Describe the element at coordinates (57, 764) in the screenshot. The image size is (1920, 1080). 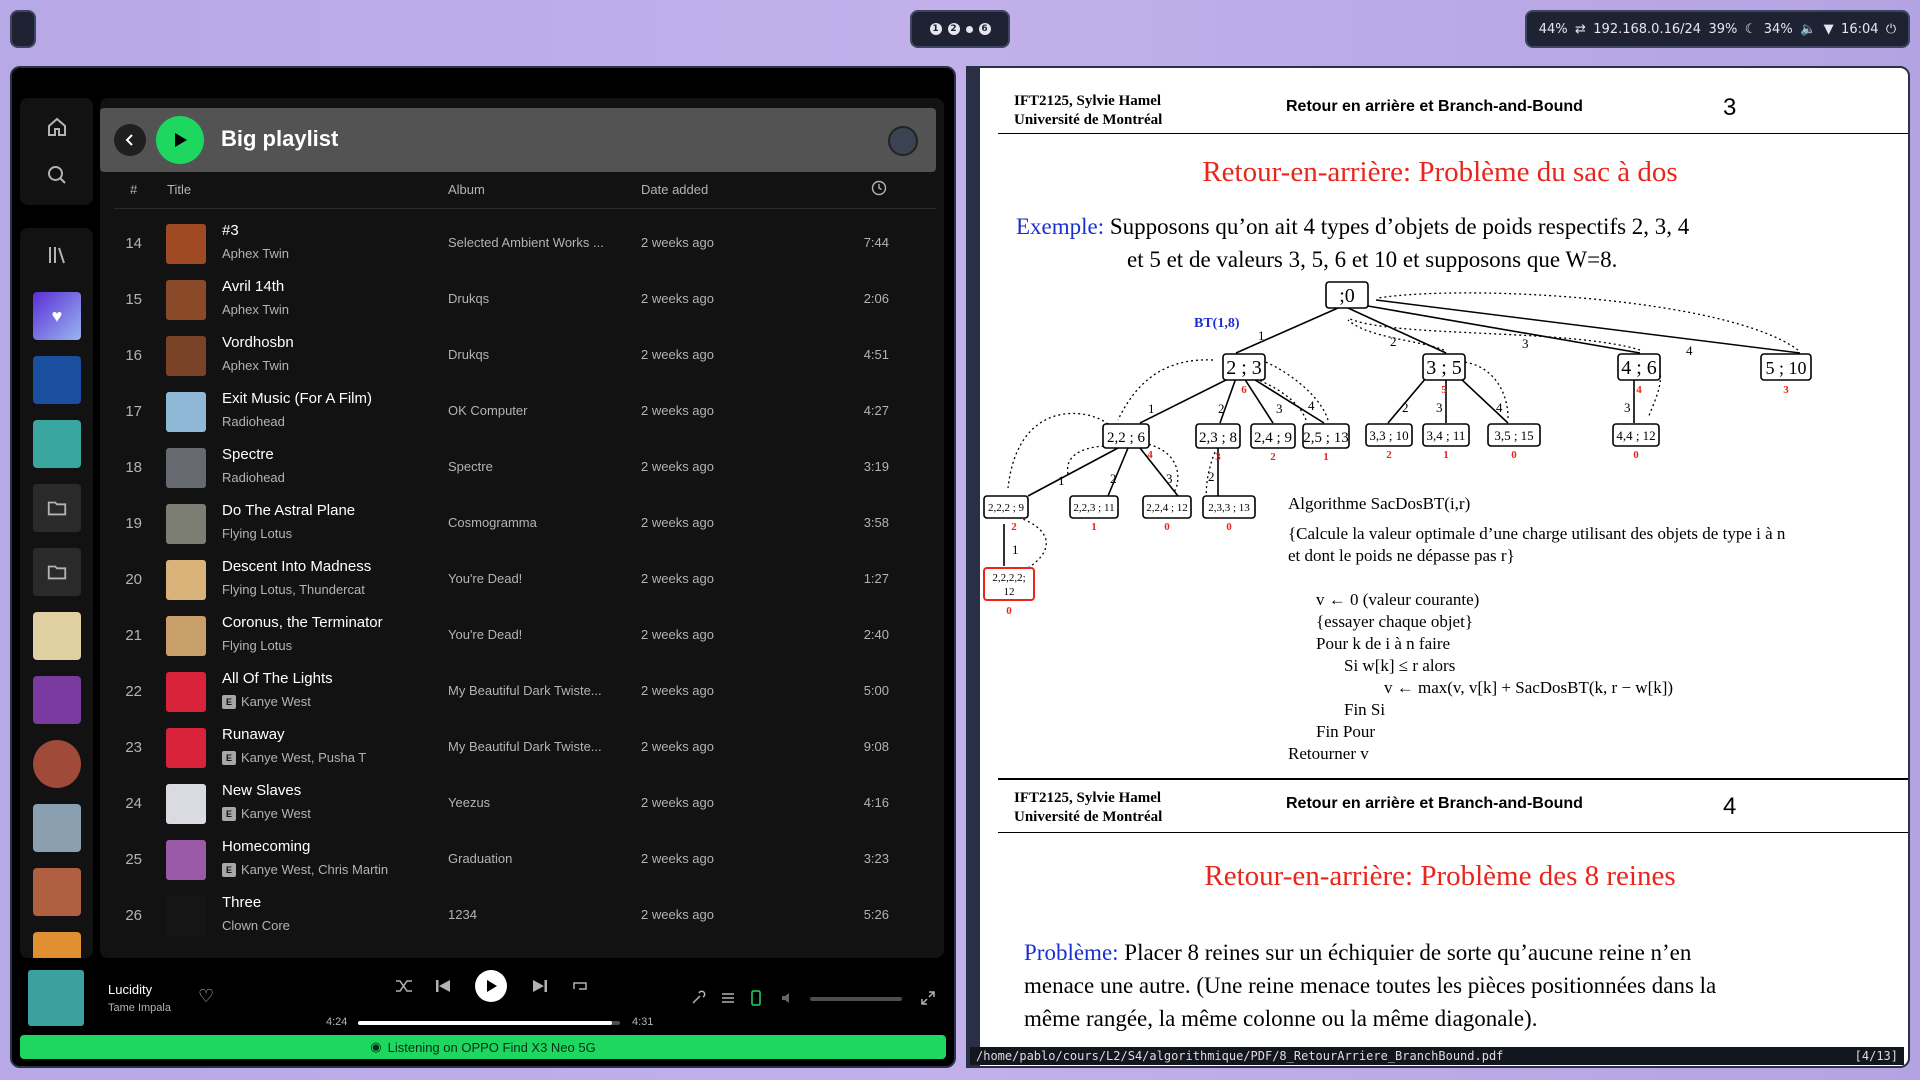
I see `library-artist-avatar` at that location.